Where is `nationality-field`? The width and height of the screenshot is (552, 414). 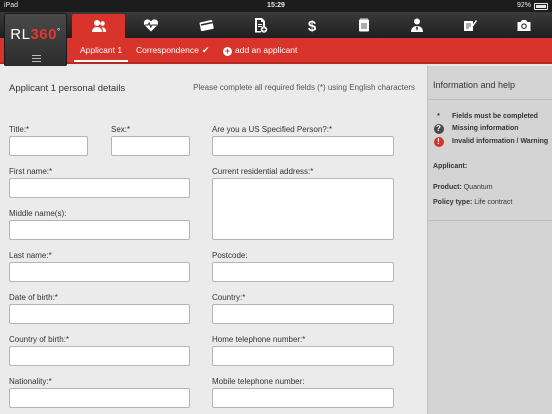
nationality-field is located at coordinates (99, 398).